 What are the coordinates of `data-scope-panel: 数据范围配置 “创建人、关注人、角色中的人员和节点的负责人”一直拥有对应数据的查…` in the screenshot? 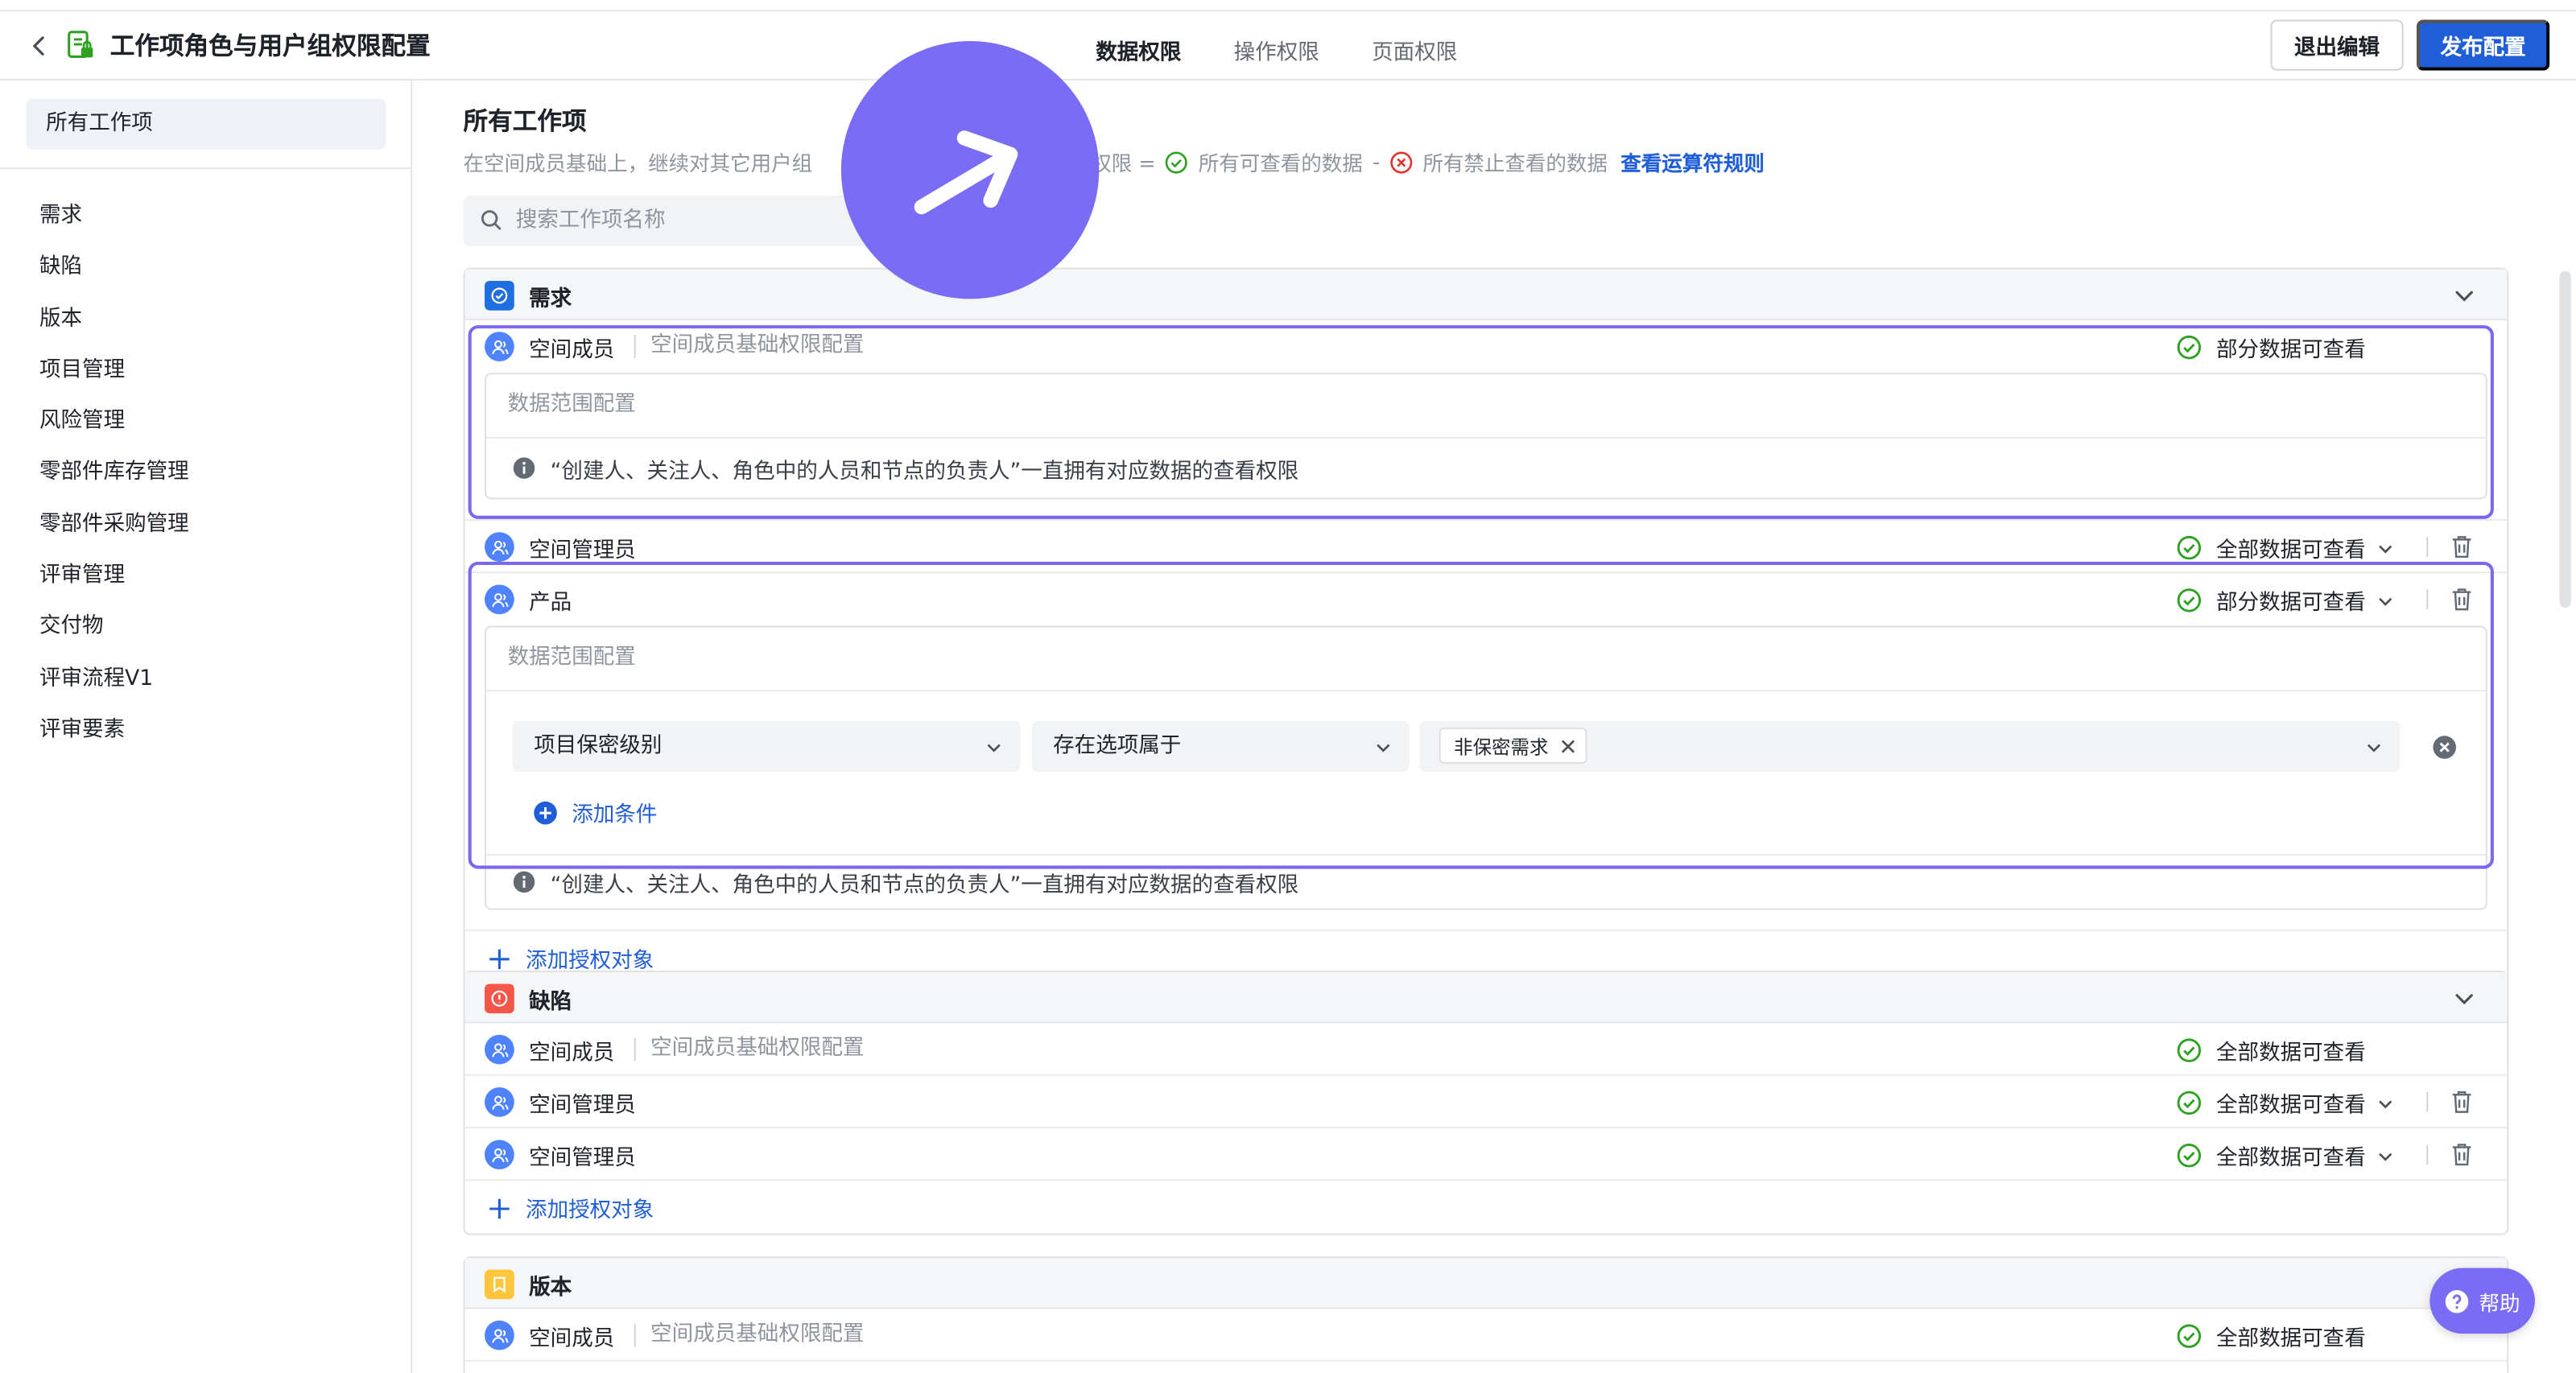 It's located at (1486, 437).